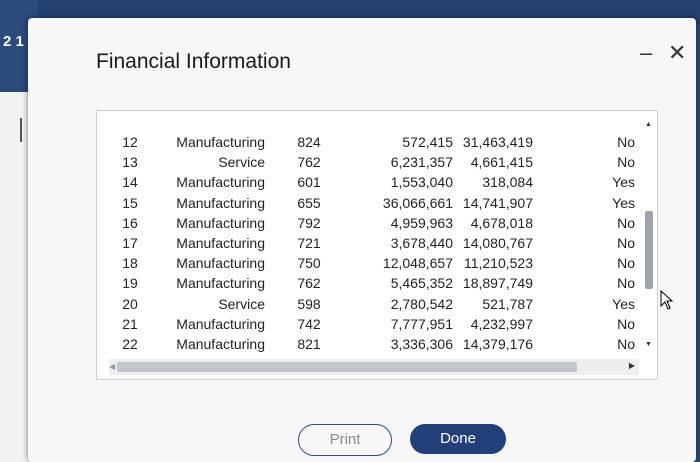 Image resolution: width=700 pixels, height=462 pixels. I want to click on amount-a-cell: 572,415, so click(427, 142).